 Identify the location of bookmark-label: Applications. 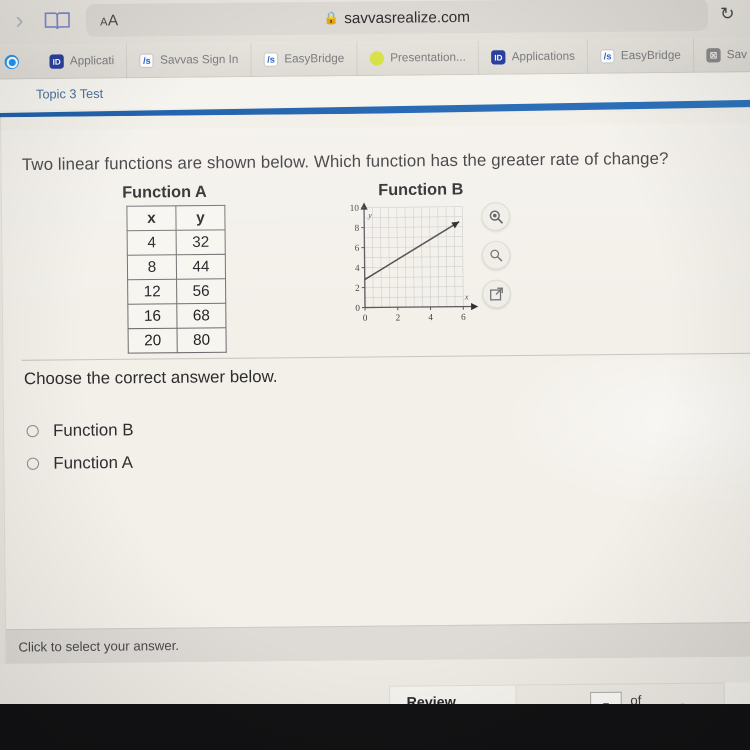
(543, 57).